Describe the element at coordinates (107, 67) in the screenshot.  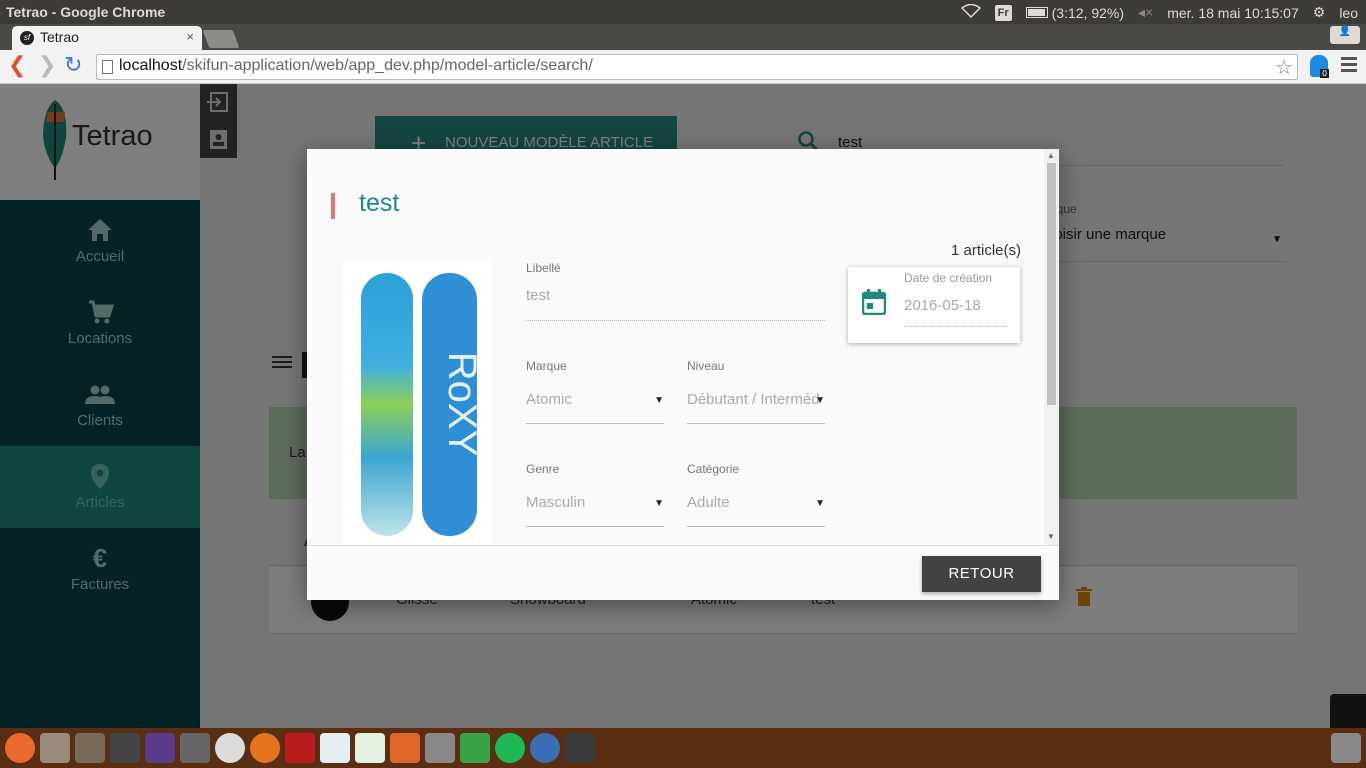
I see `page-icon` at that location.